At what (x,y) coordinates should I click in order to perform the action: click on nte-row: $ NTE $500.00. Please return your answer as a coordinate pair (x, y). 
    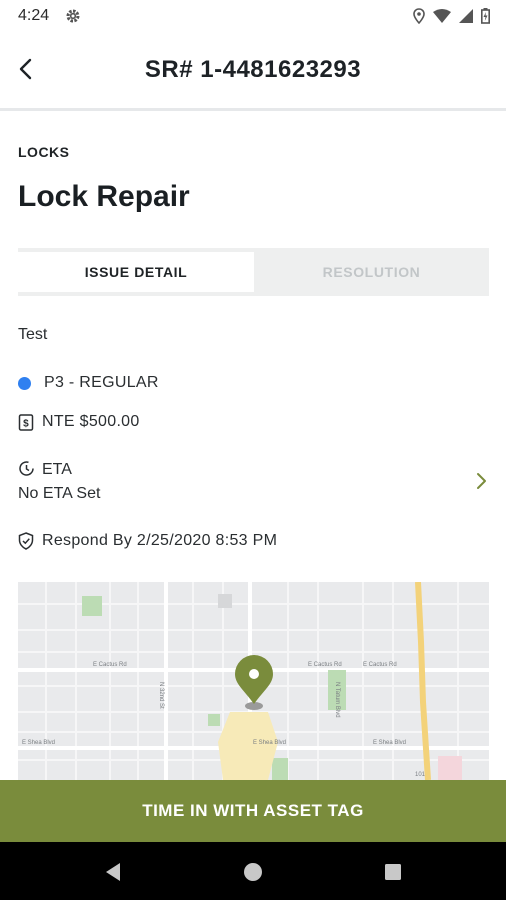
    Looking at the image, I should click on (79, 422).